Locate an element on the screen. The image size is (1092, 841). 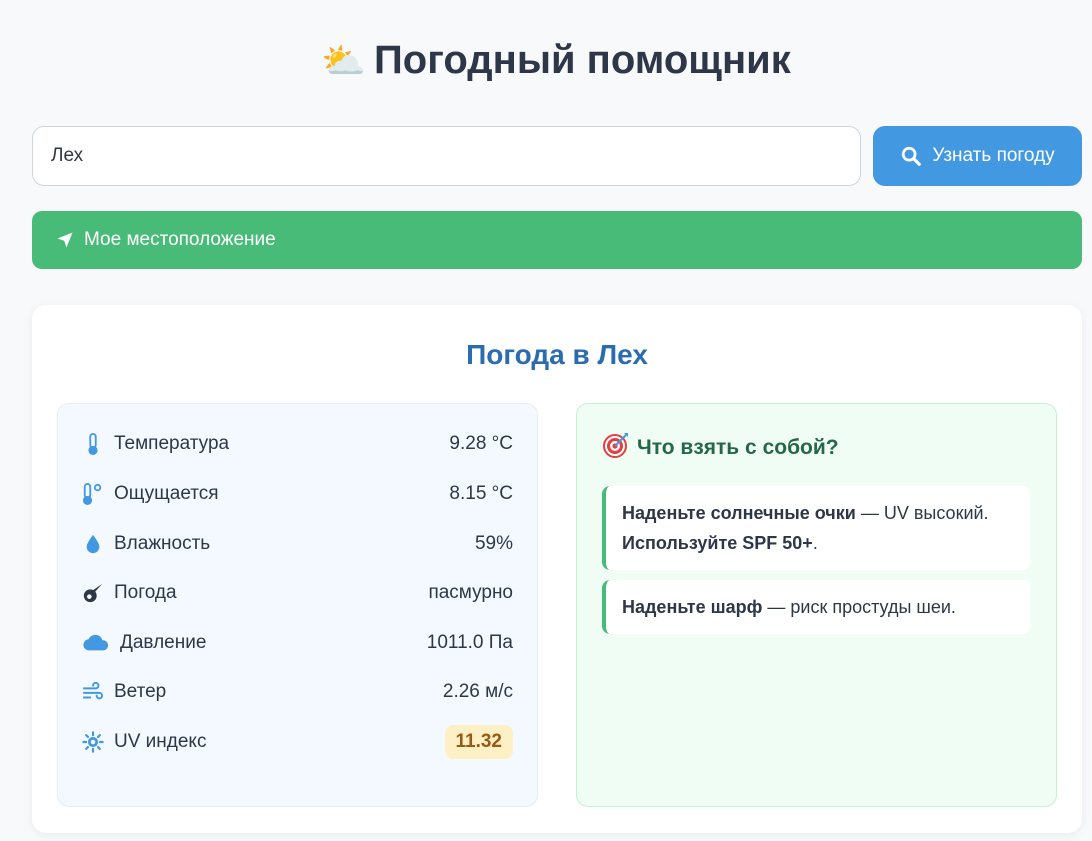
wind-icon is located at coordinates (93, 692).